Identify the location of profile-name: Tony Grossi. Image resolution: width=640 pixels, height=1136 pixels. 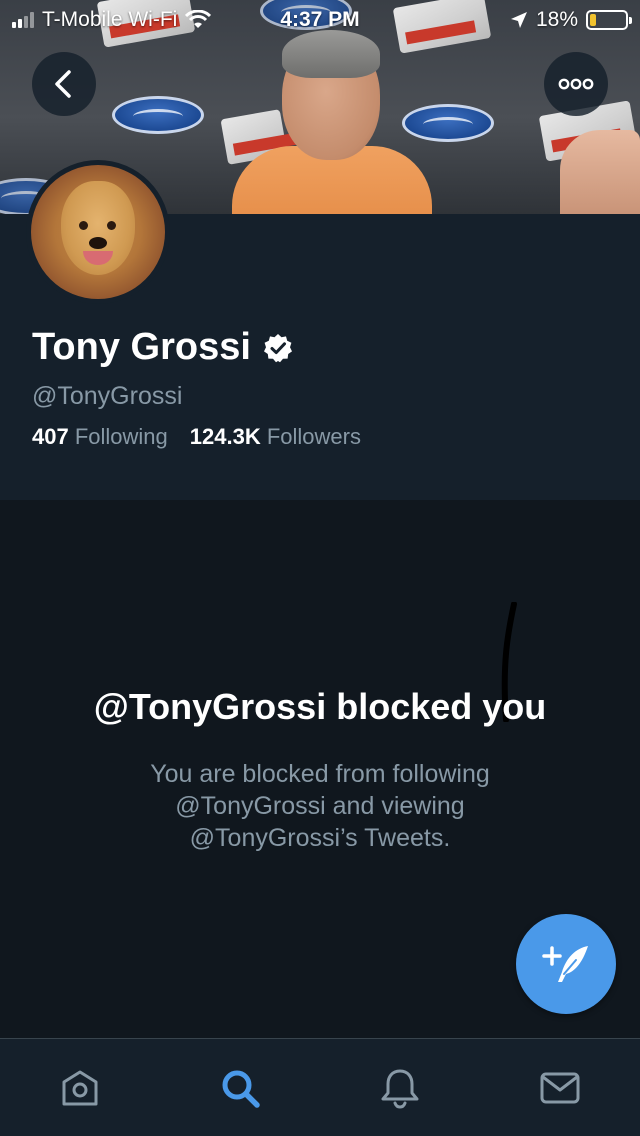
(141, 347).